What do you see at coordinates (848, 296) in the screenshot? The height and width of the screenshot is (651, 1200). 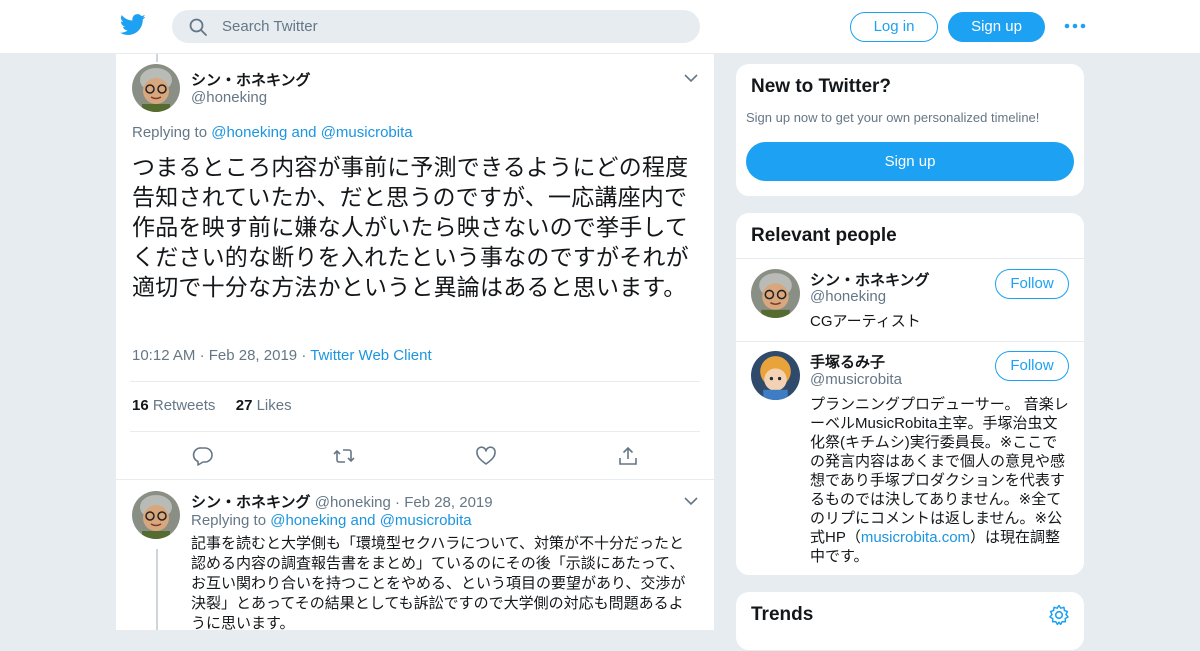 I see `person-handle: @honeking` at bounding box center [848, 296].